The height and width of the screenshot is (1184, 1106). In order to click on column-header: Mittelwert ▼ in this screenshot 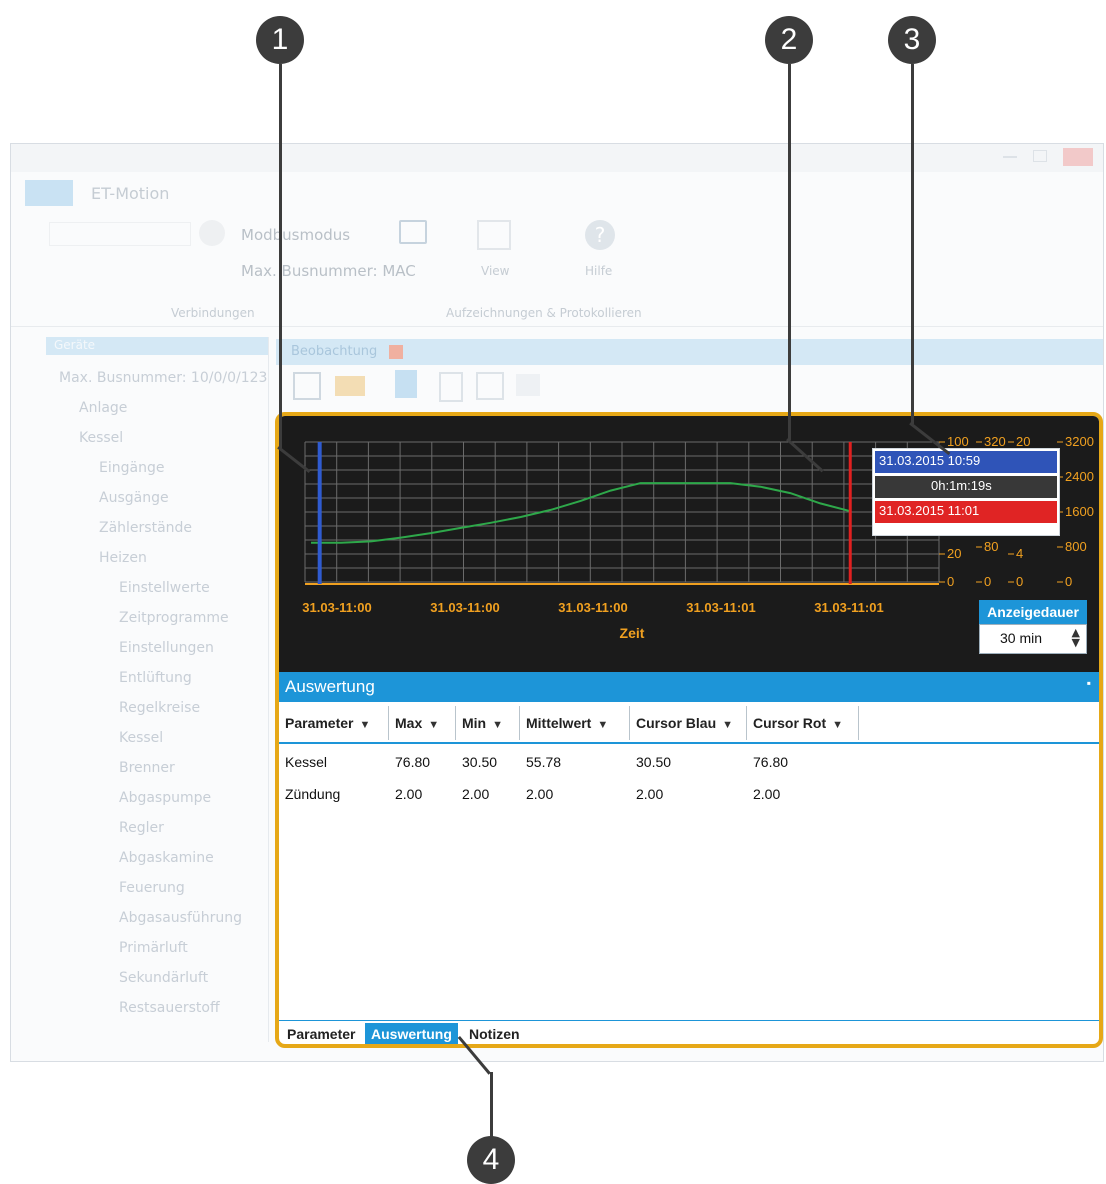, I will do `click(574, 723)`.